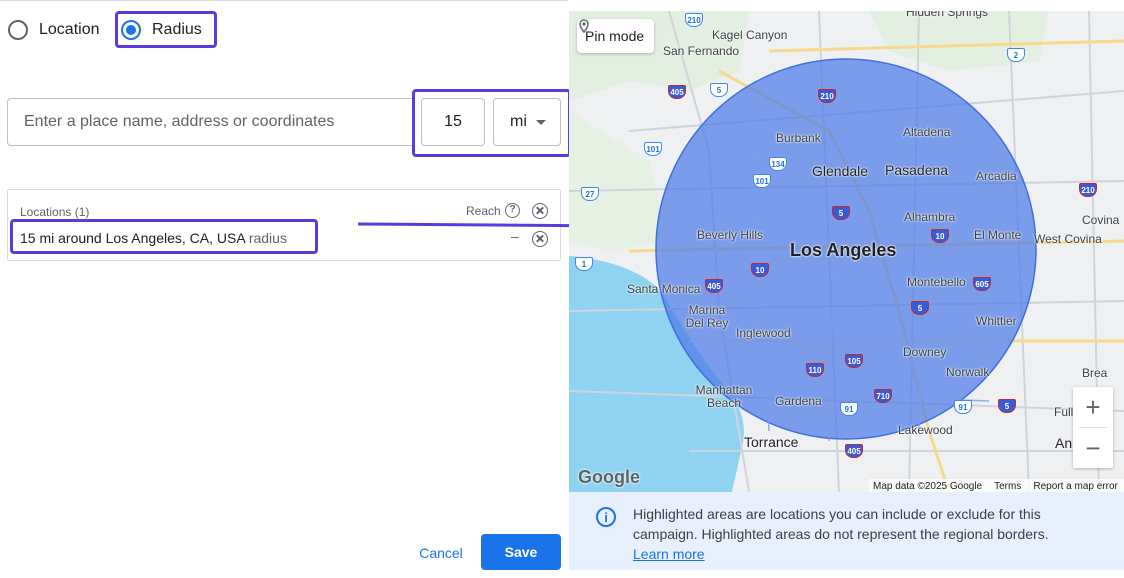 The height and width of the screenshot is (578, 1124). Describe the element at coordinates (518, 121) in the screenshot. I see `radius-unit-value: mi` at that location.